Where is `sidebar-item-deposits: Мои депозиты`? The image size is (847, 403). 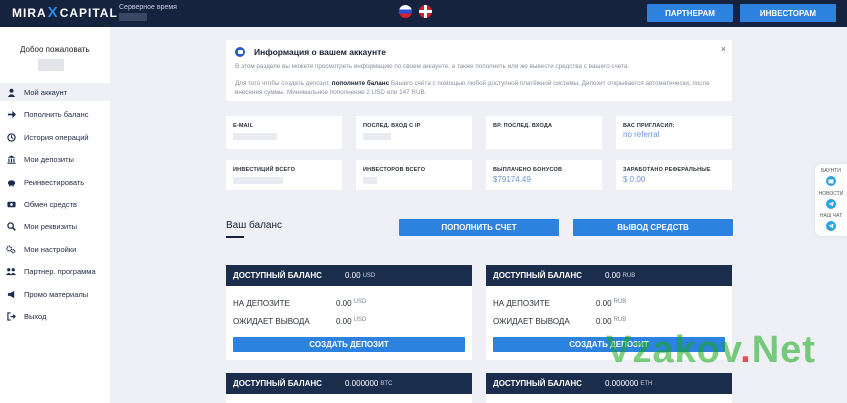
sidebar-item-deposits: Мои депозиты is located at coordinates (55, 159).